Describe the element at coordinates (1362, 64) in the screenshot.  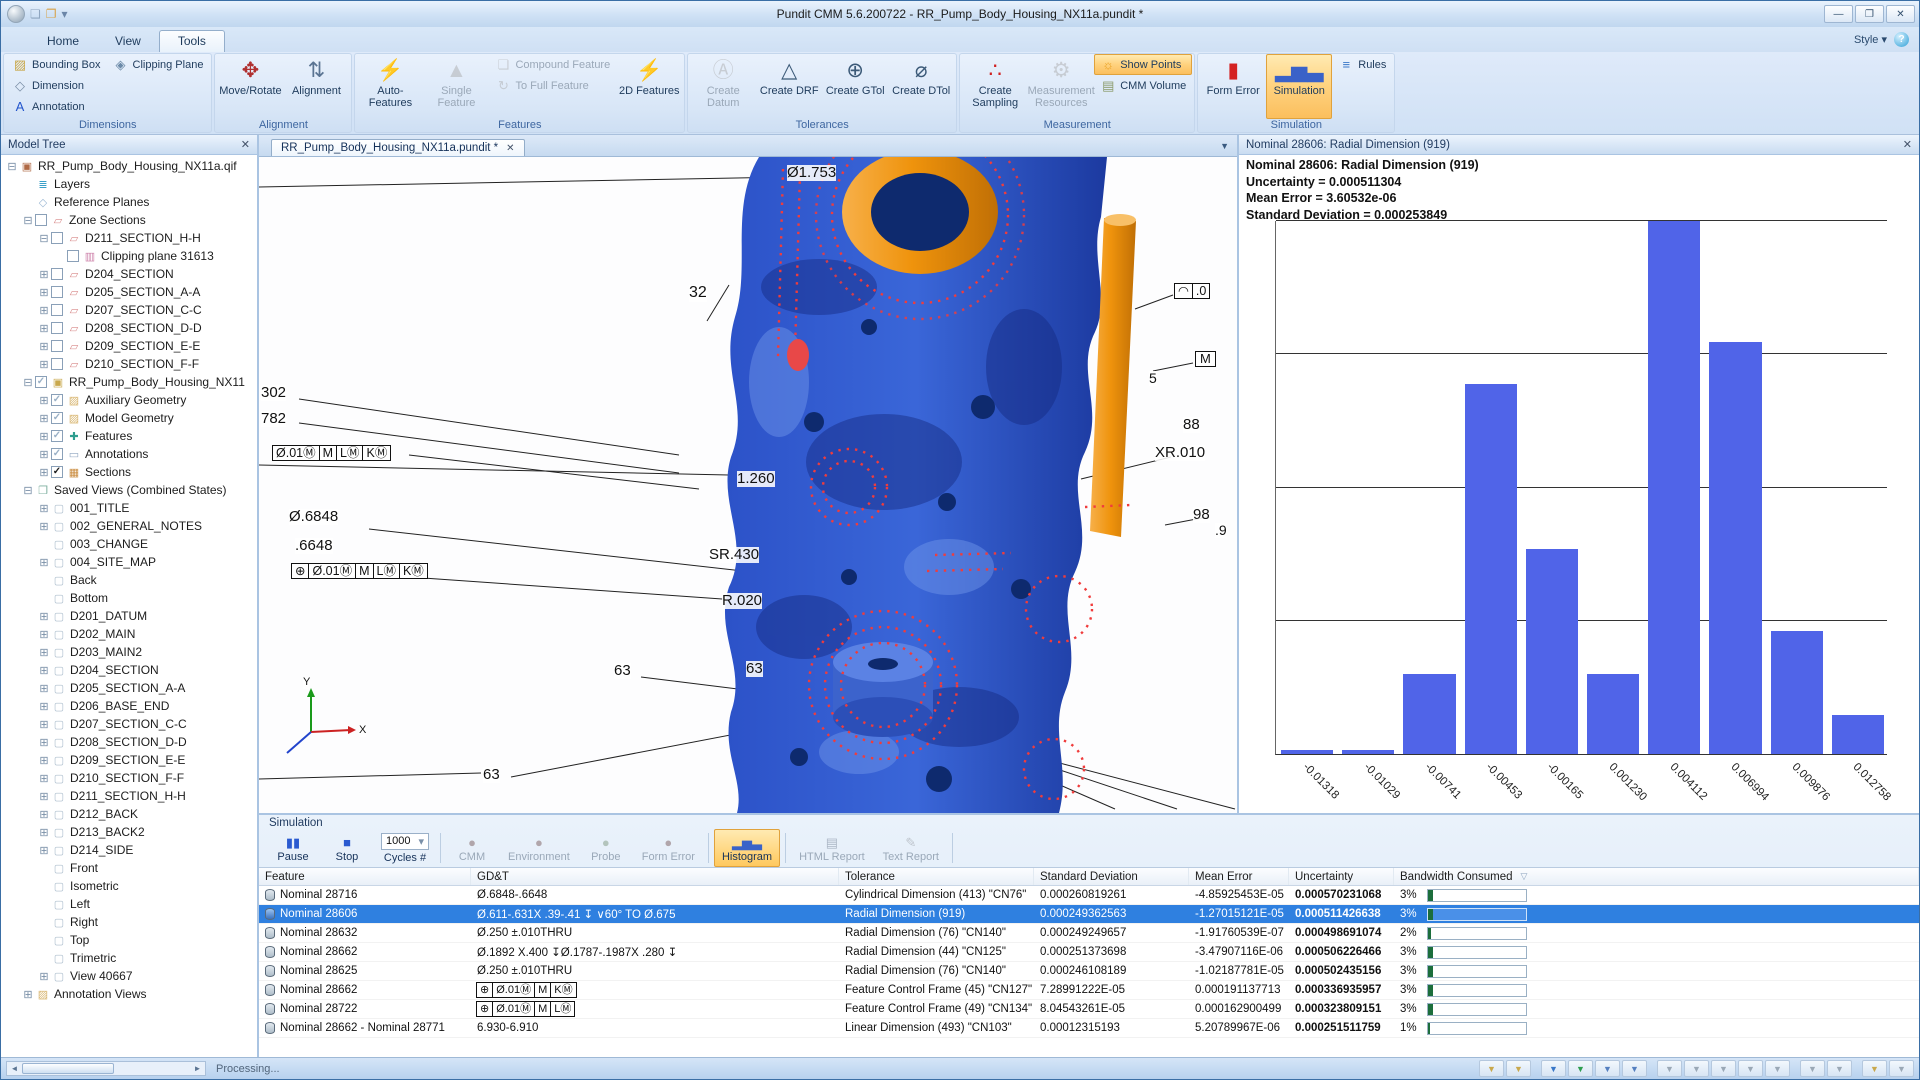
I see `rules-button: ≡ Rules` at that location.